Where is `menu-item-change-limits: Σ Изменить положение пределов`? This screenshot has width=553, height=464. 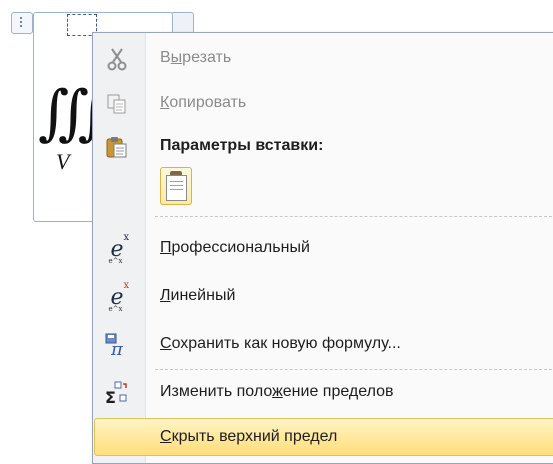
menu-item-change-limits: Σ Изменить положение пределов is located at coordinates (323, 392).